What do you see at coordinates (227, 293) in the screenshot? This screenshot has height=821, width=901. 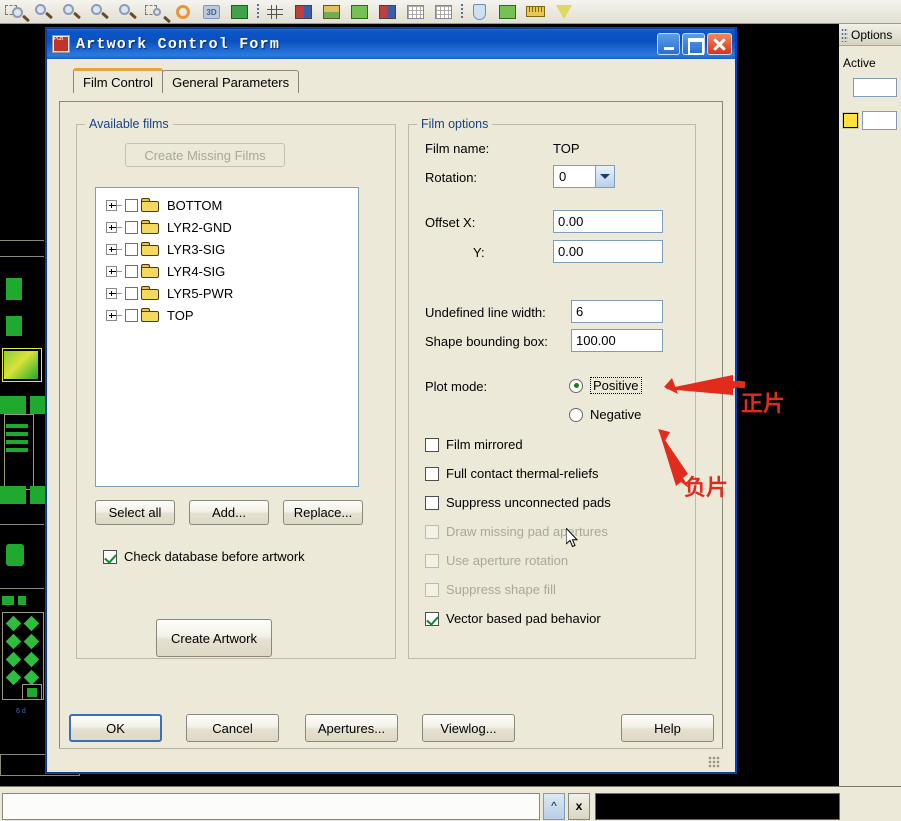 I see `film-row-lyr5-pwr: LYR5-PWR` at bounding box center [227, 293].